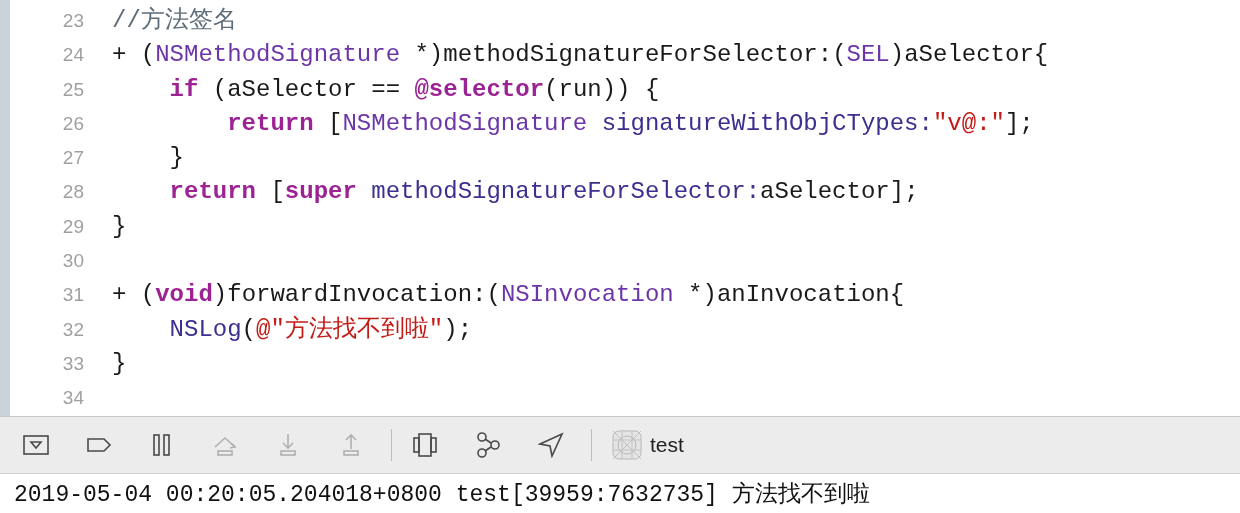 The width and height of the screenshot is (1240, 513). I want to click on code-token: *)methodSignatureForSelector:(, so click(630, 55).